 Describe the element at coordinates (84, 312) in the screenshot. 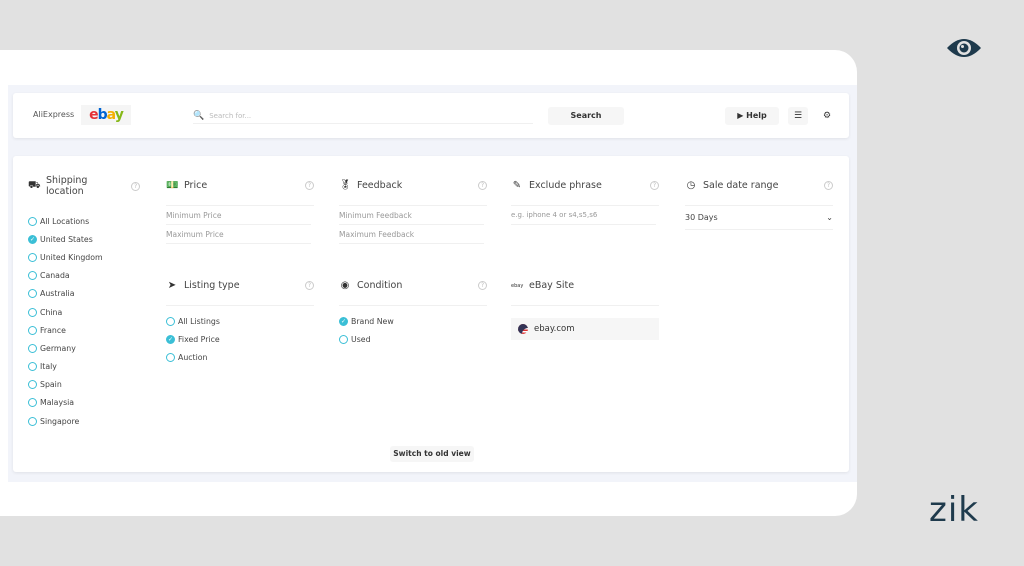

I see `option-china: China` at that location.